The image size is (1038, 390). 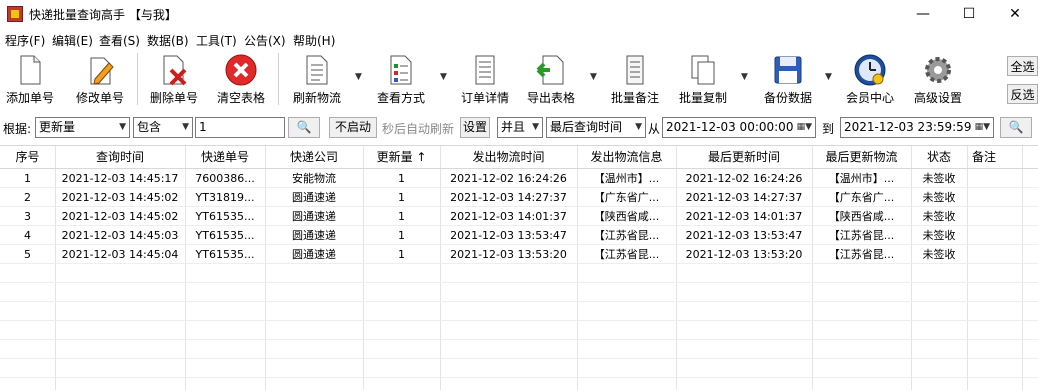 I want to click on header-last-update-info: 最后更新物流, so click(x=861, y=157).